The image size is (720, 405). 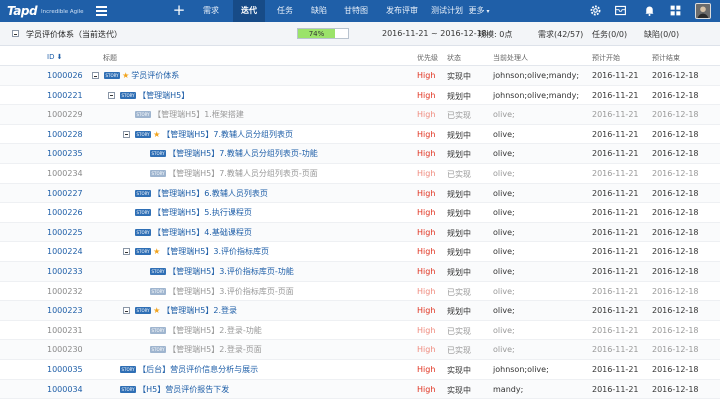 What do you see at coordinates (65, 75) in the screenshot?
I see `row-id: 1000026` at bounding box center [65, 75].